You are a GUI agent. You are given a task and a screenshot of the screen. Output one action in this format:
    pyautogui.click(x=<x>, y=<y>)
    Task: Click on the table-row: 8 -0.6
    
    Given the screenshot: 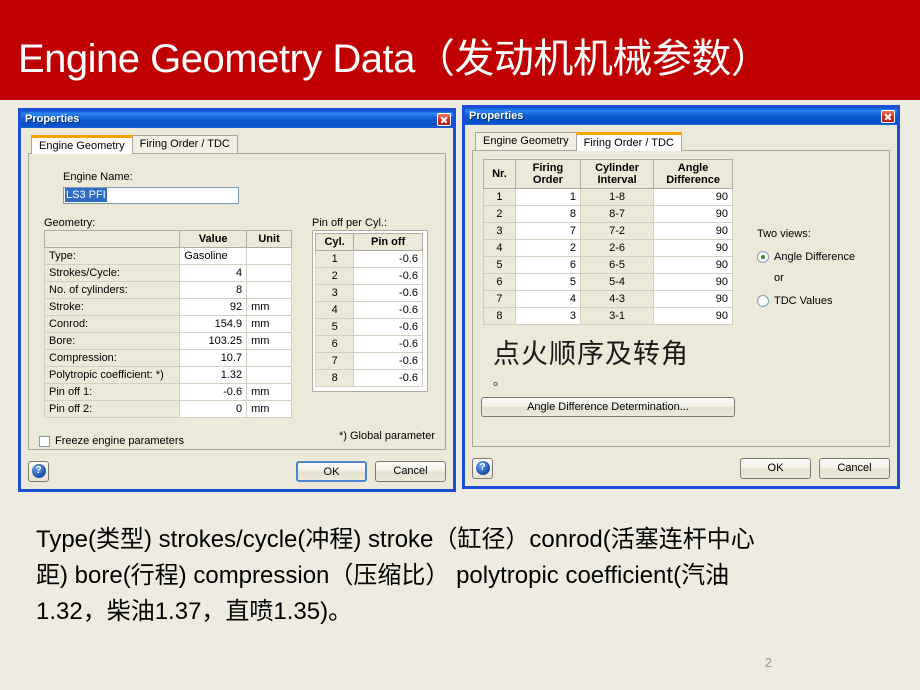 What is the action you would take?
    pyautogui.click(x=368, y=378)
    